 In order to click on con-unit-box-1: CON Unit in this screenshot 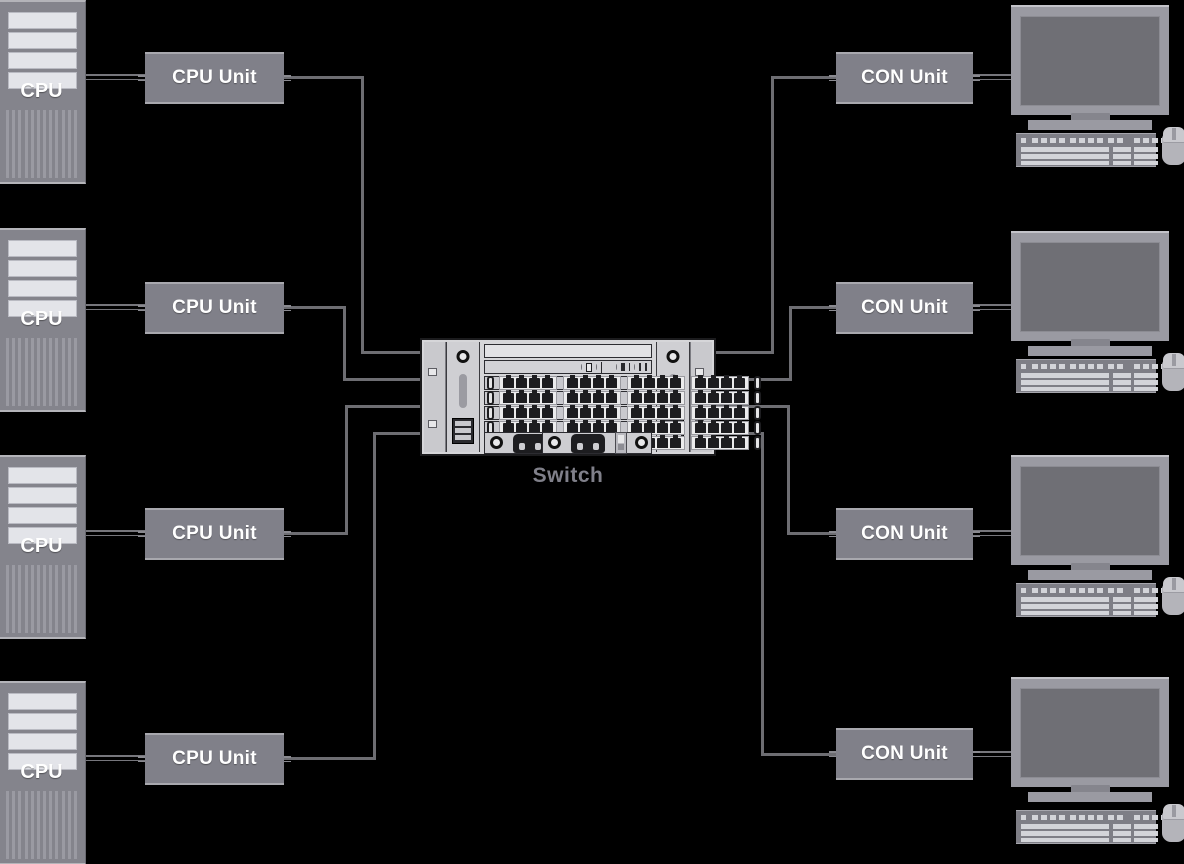, I will do `click(904, 78)`.